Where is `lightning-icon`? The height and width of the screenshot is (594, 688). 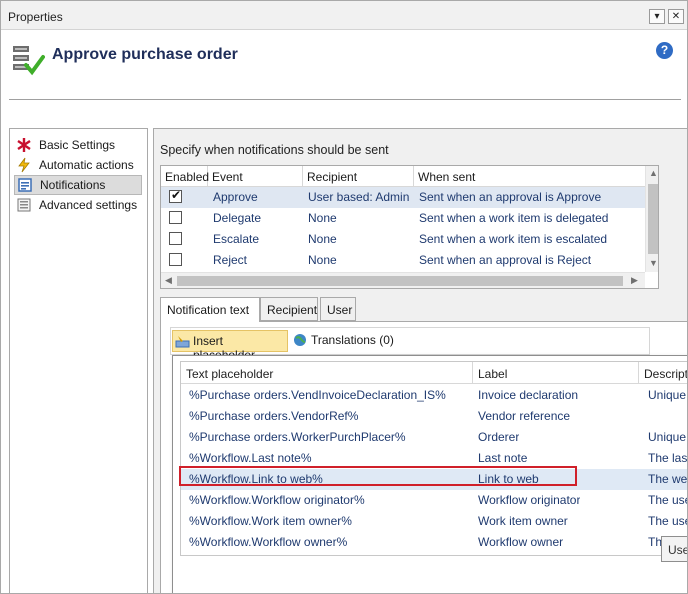 lightning-icon is located at coordinates (24, 165).